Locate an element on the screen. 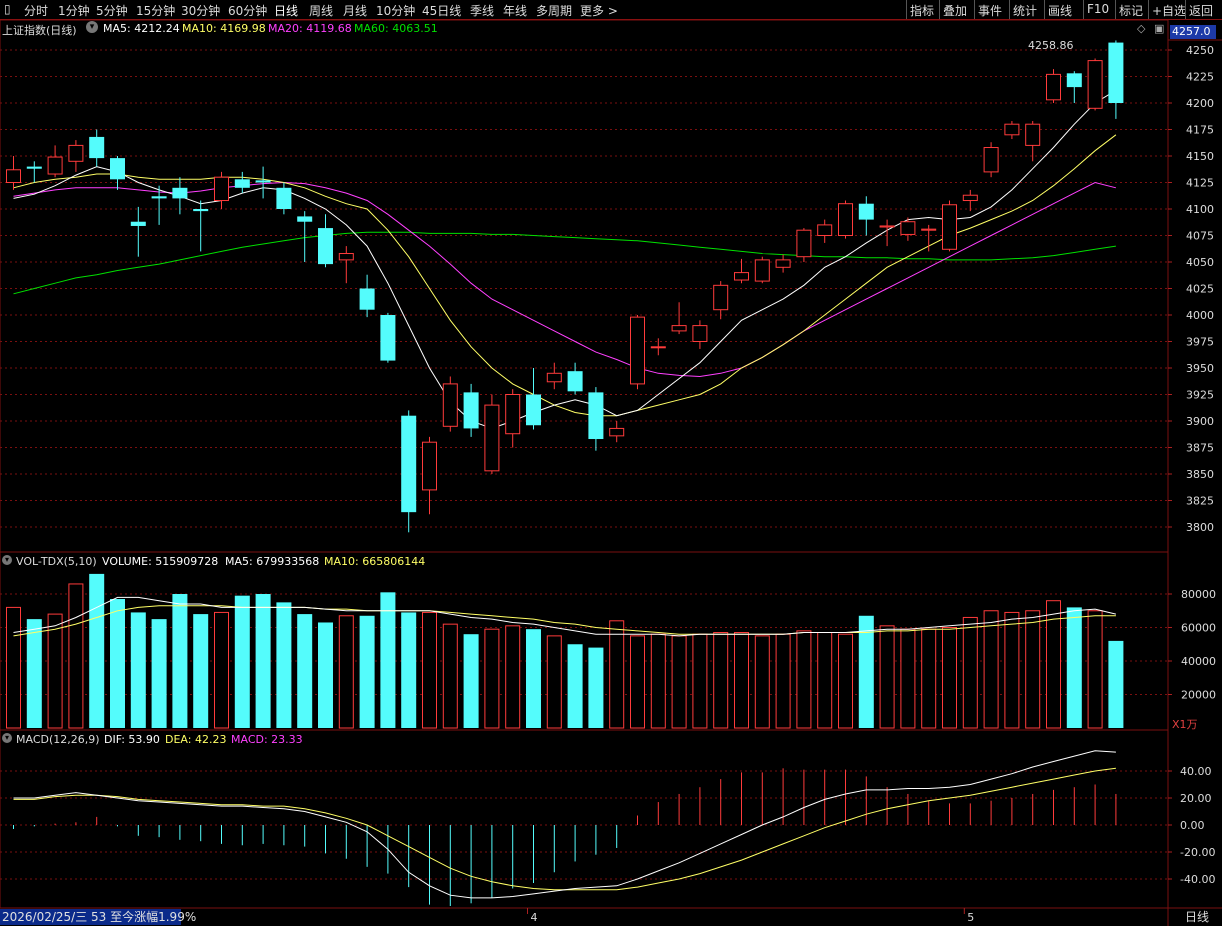 This screenshot has height=926, width=1222. period-tab-3: 15分钟 is located at coordinates (155, 10).